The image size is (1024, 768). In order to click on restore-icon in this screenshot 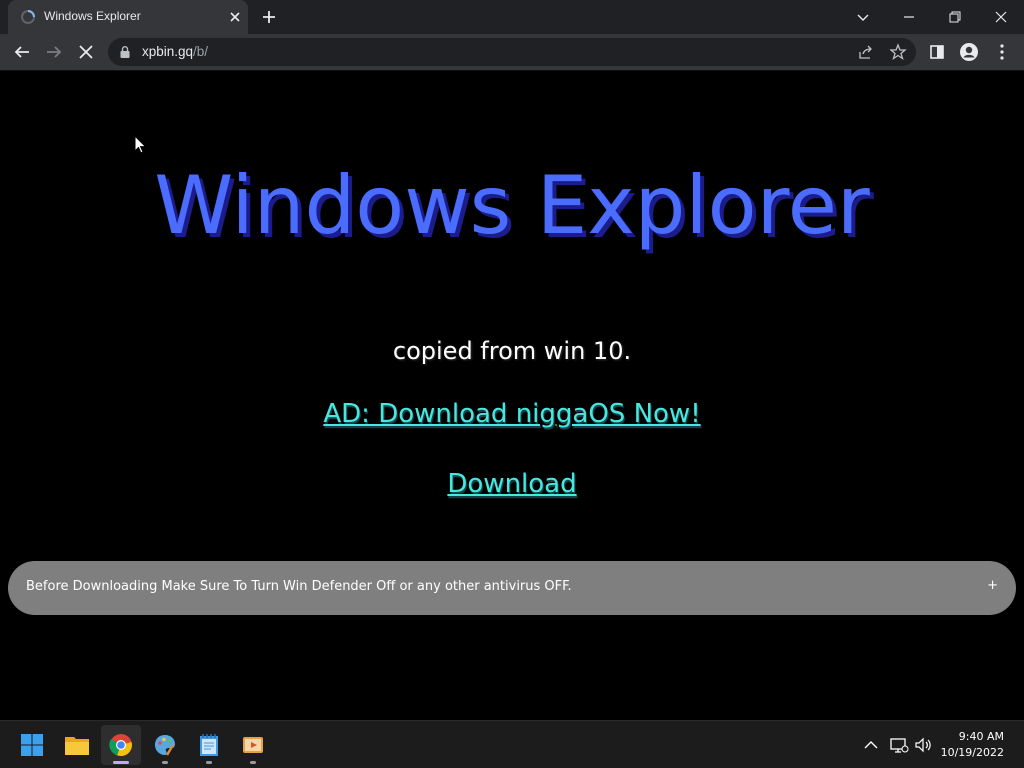, I will do `click(955, 17)`.